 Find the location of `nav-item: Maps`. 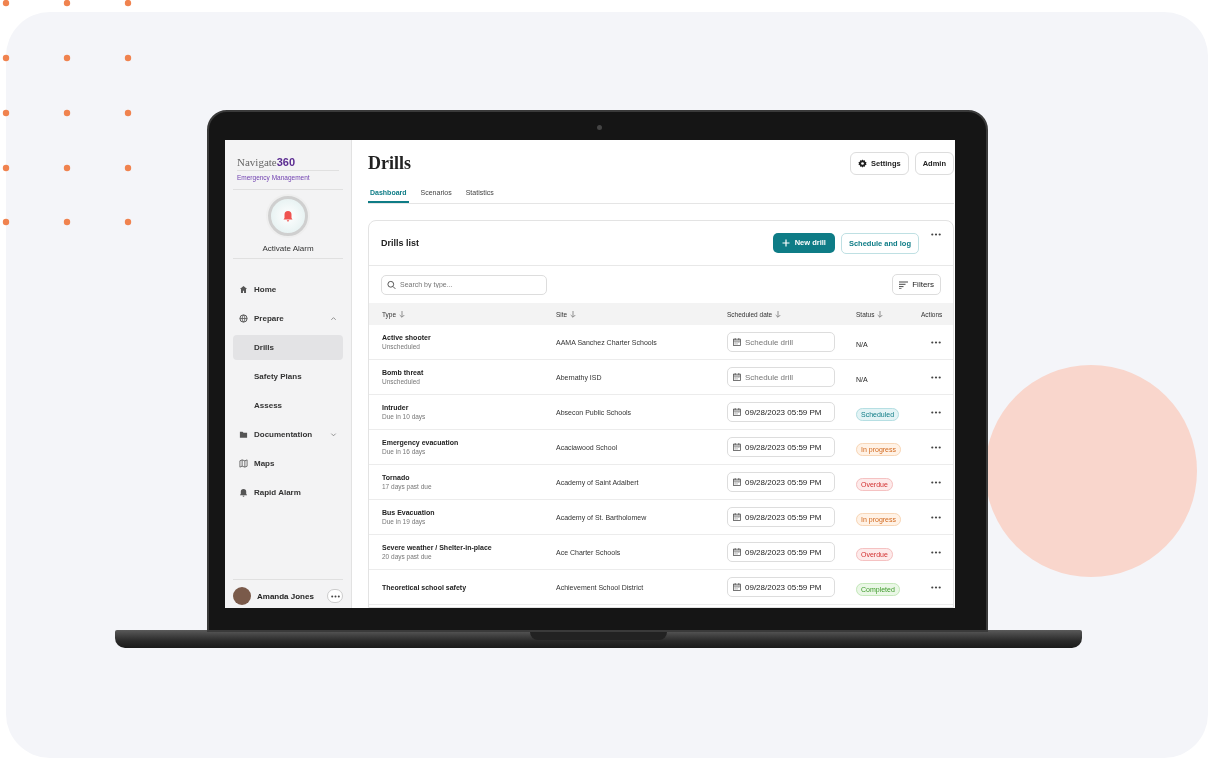

nav-item: Maps is located at coordinates (288, 463).